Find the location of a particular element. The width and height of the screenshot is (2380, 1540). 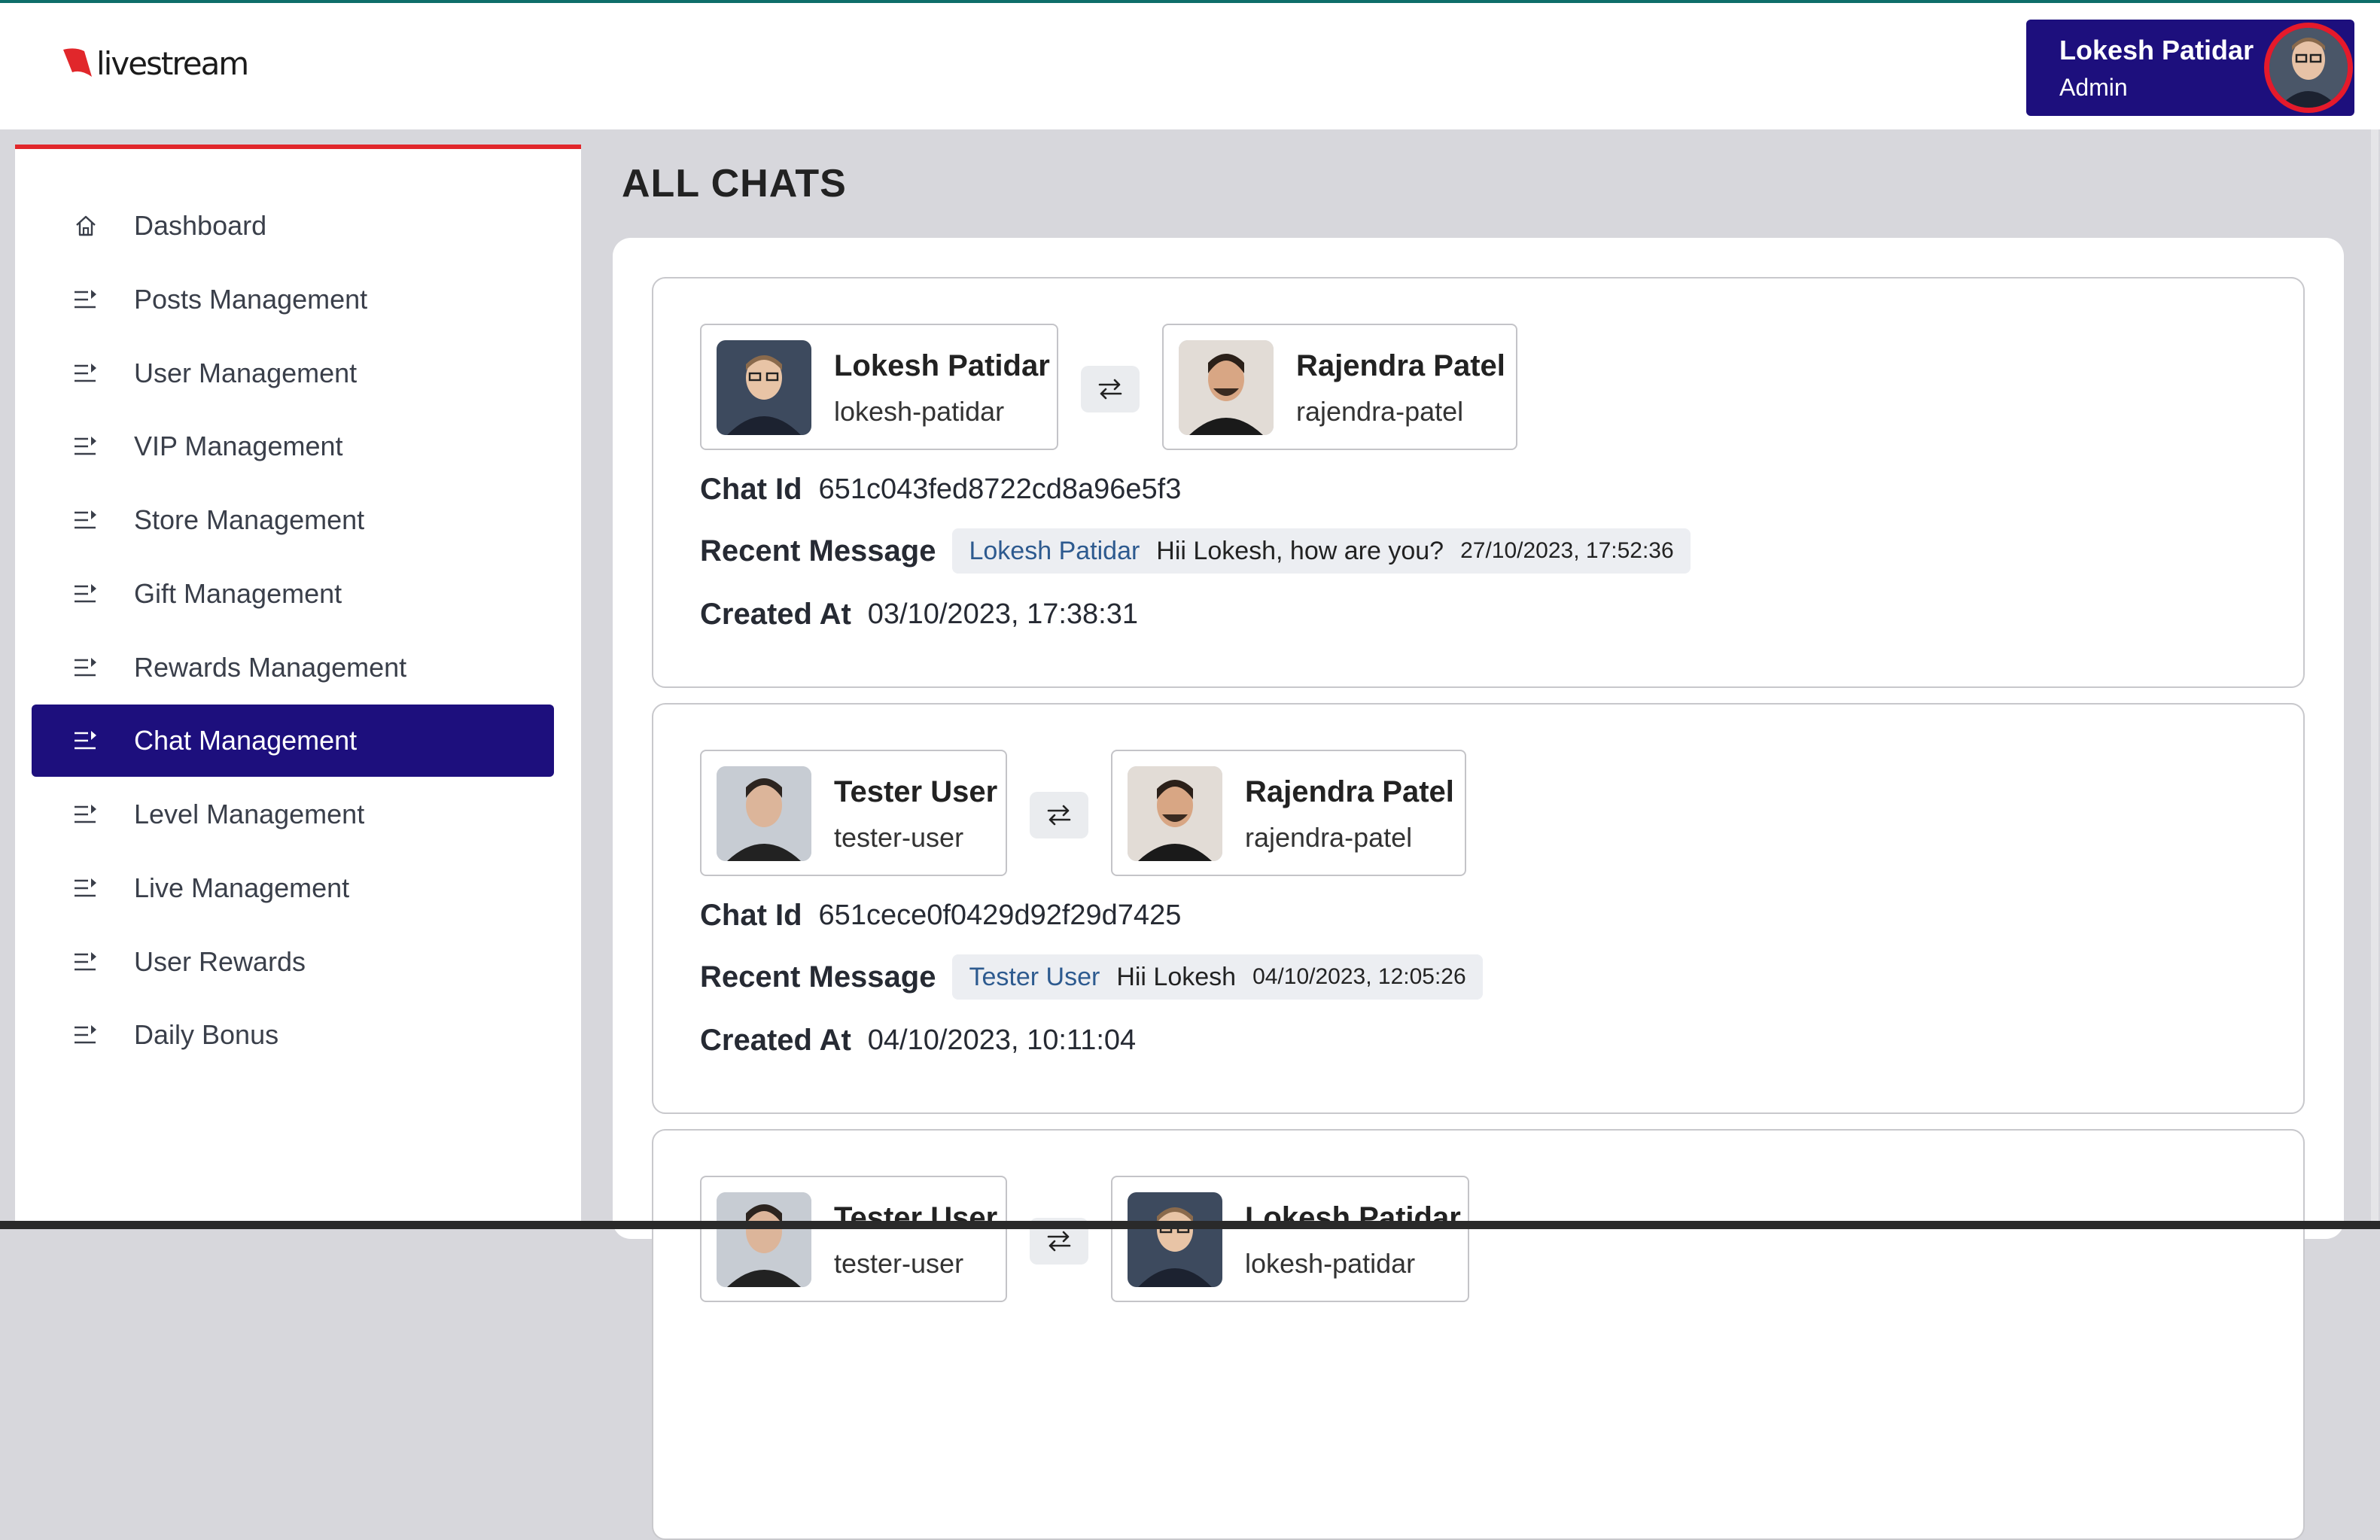

sidebar-item-level-management: Level Management is located at coordinates (293, 814).